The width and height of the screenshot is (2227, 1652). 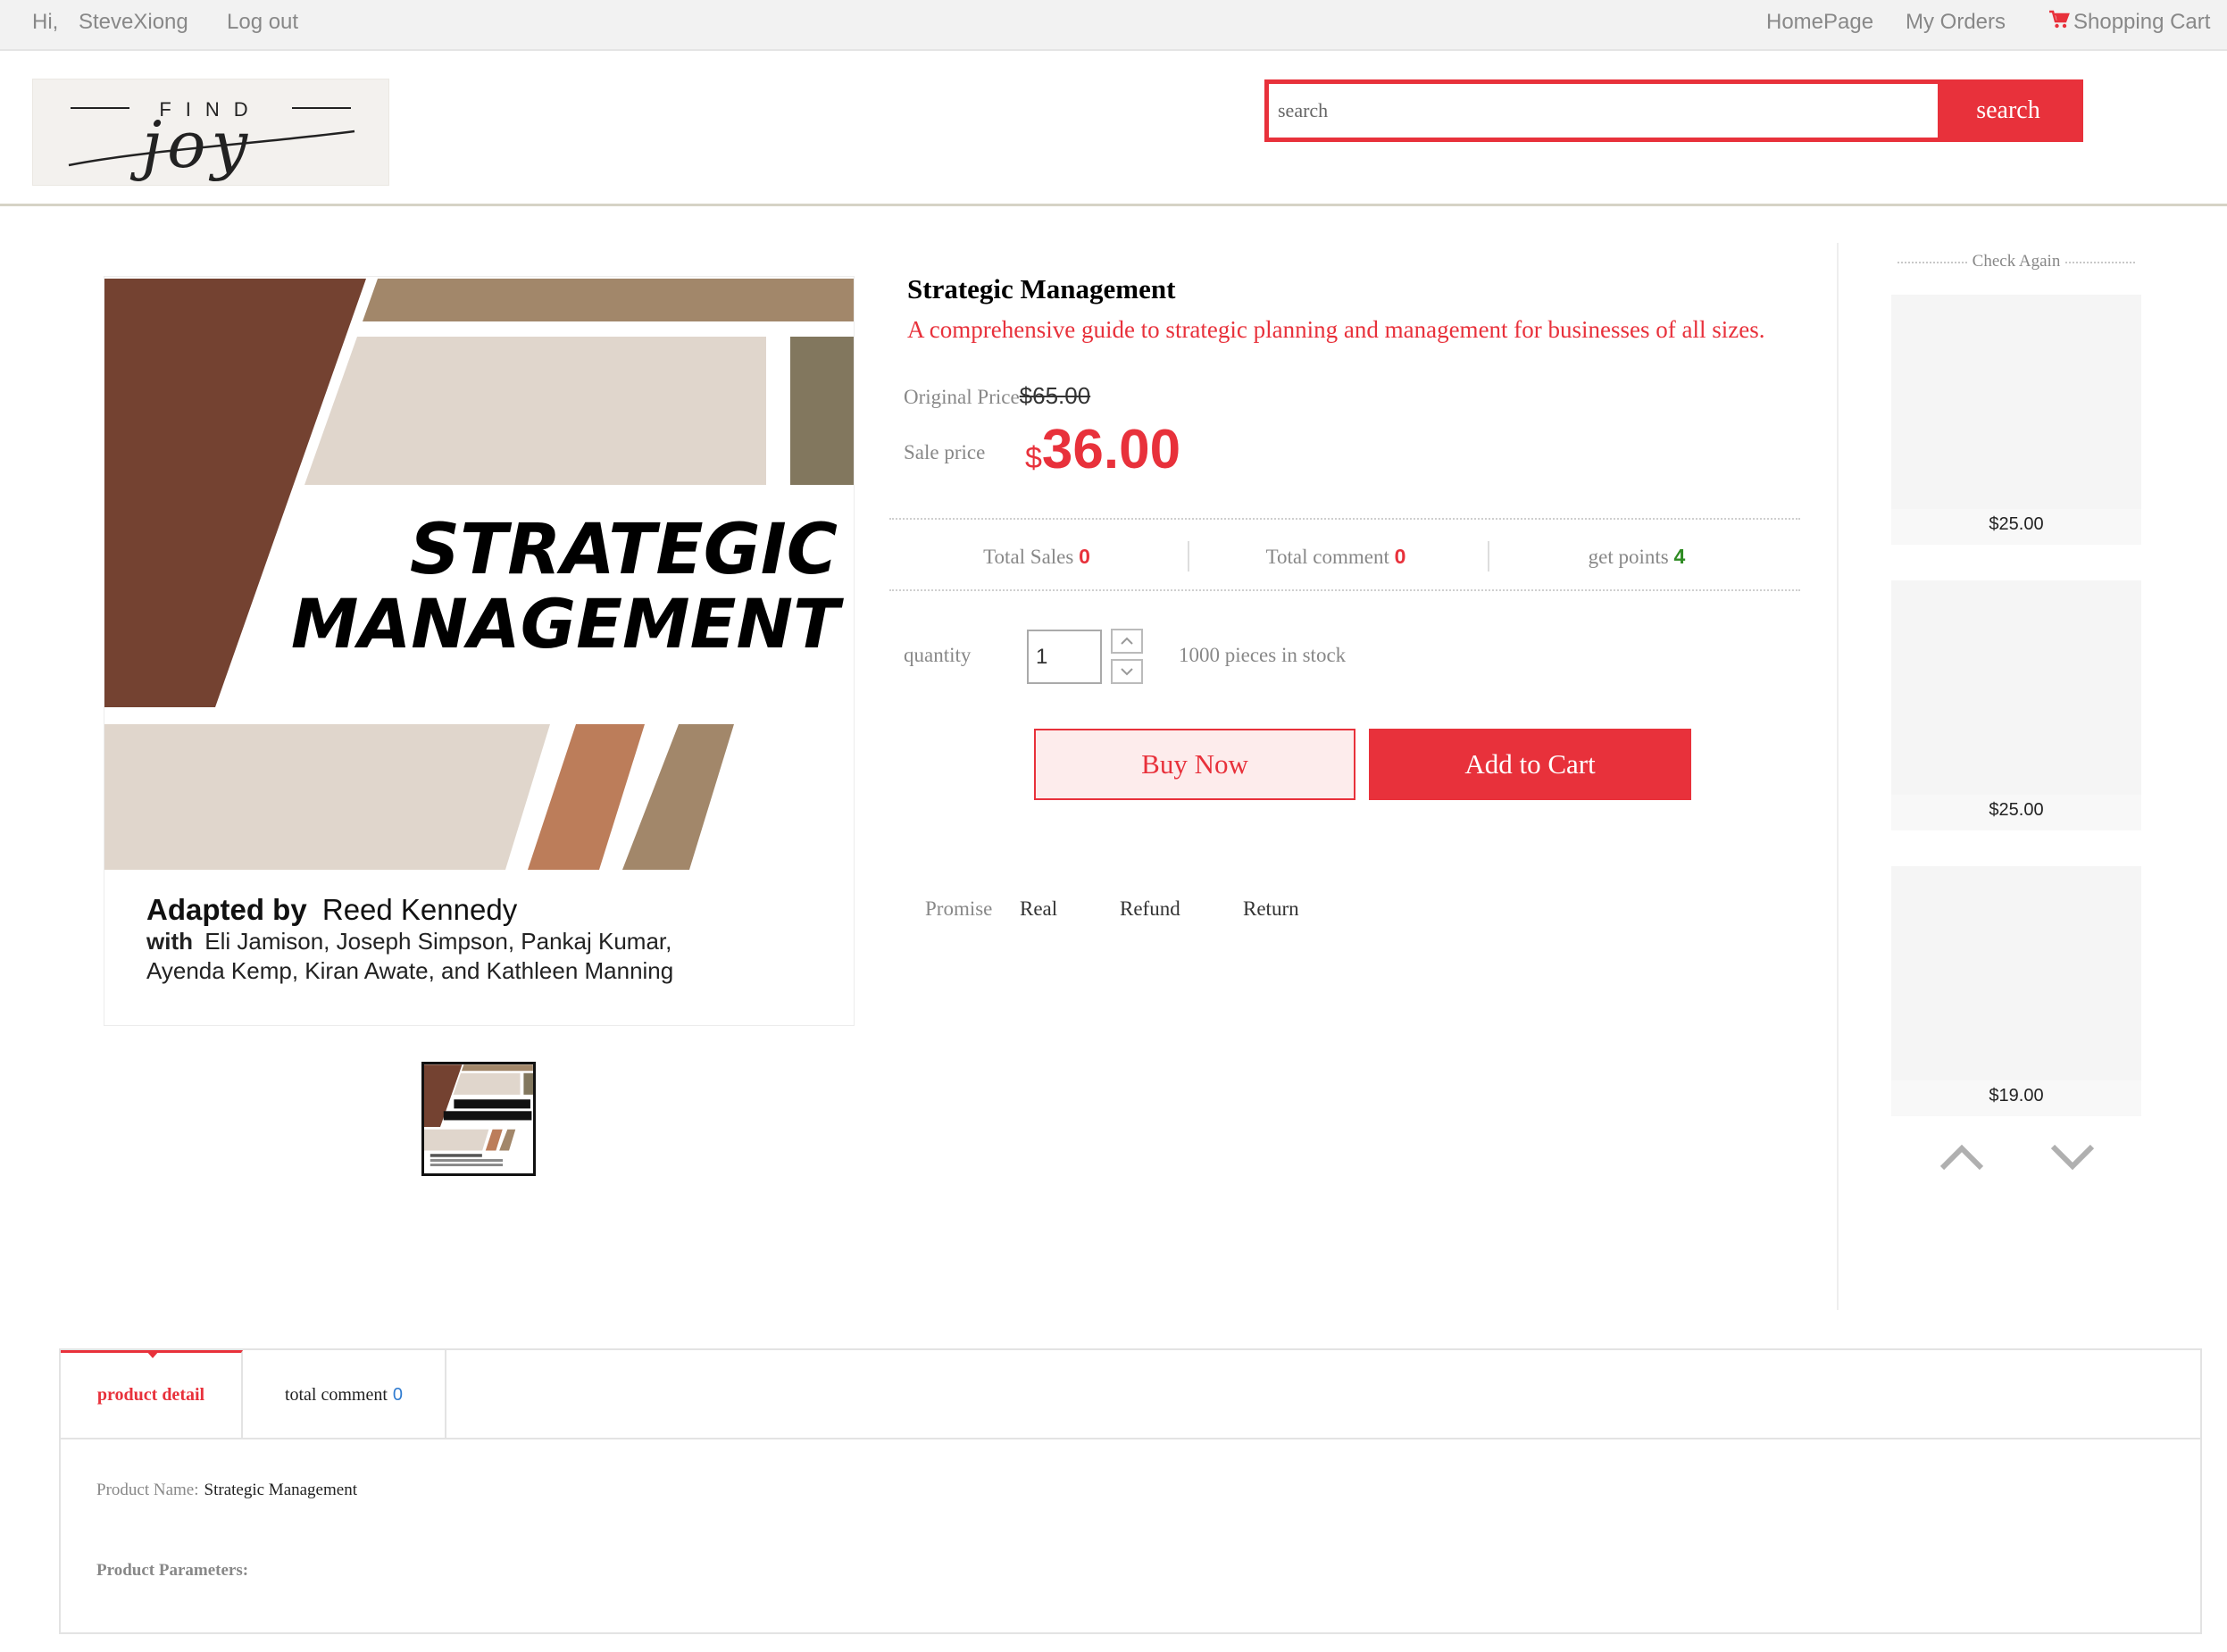 I want to click on cover-adapted-name: Reed Kennedy, so click(x=420, y=909).